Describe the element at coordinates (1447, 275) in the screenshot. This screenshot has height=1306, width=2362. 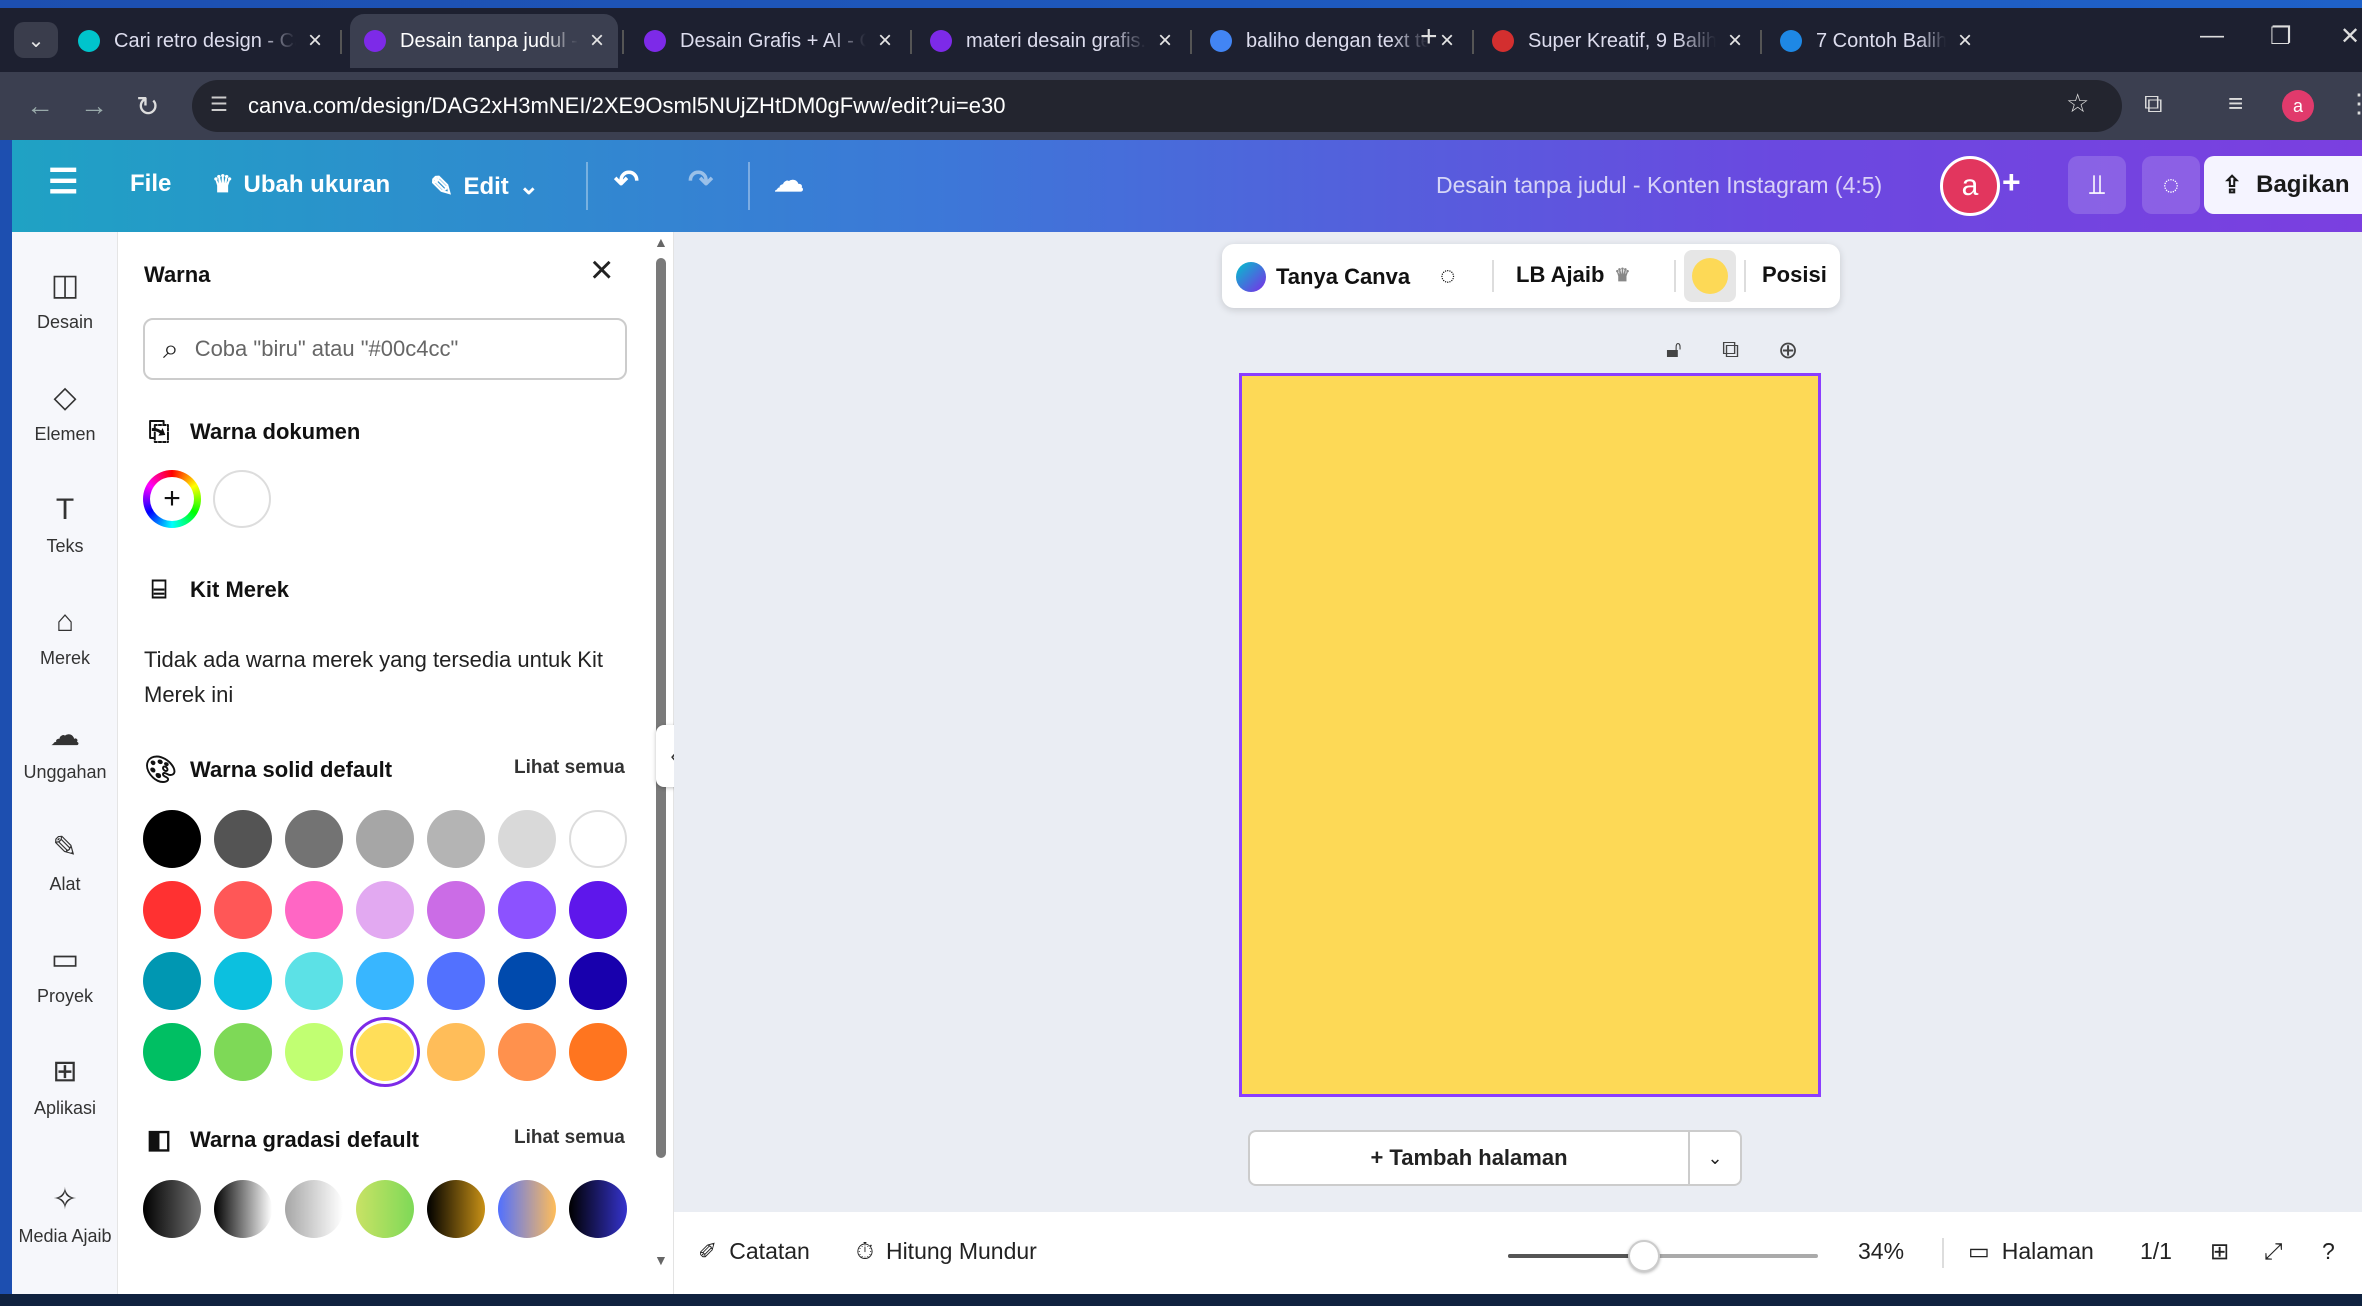
I see `ai-comment-icon: ◌` at that location.